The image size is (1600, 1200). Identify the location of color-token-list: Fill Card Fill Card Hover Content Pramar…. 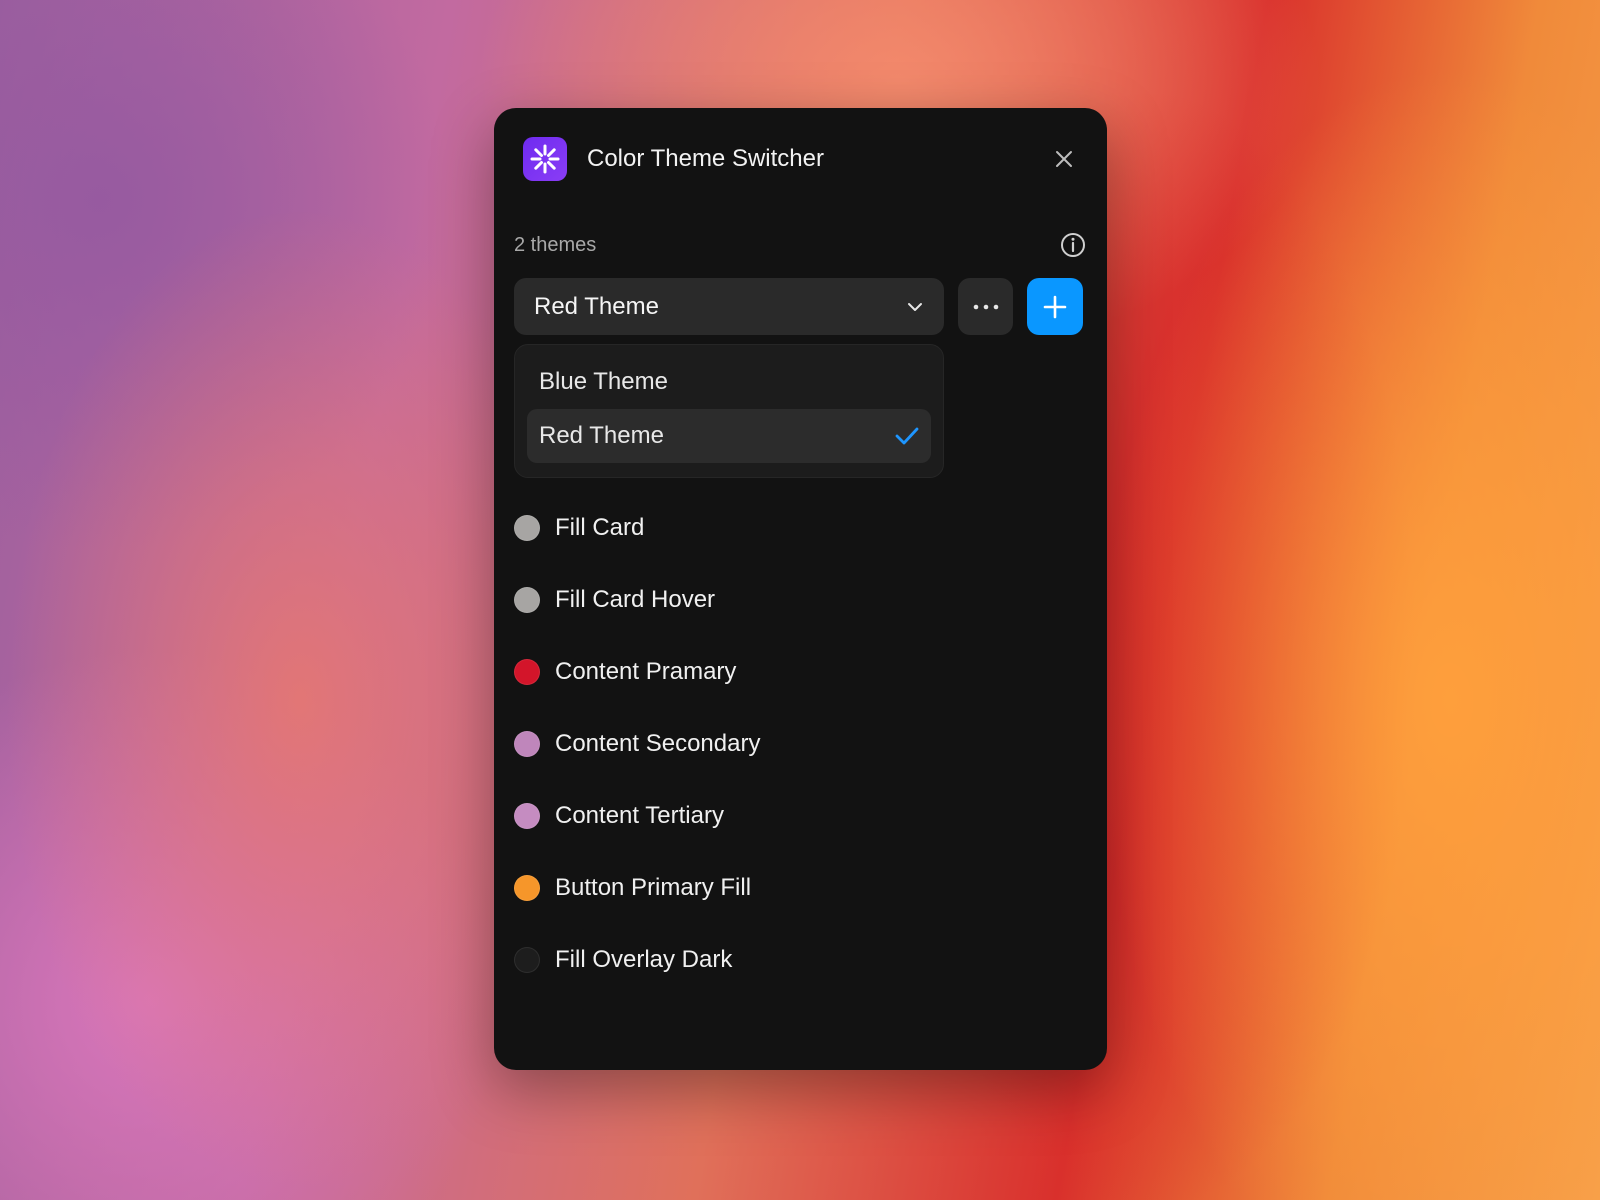
(637, 744).